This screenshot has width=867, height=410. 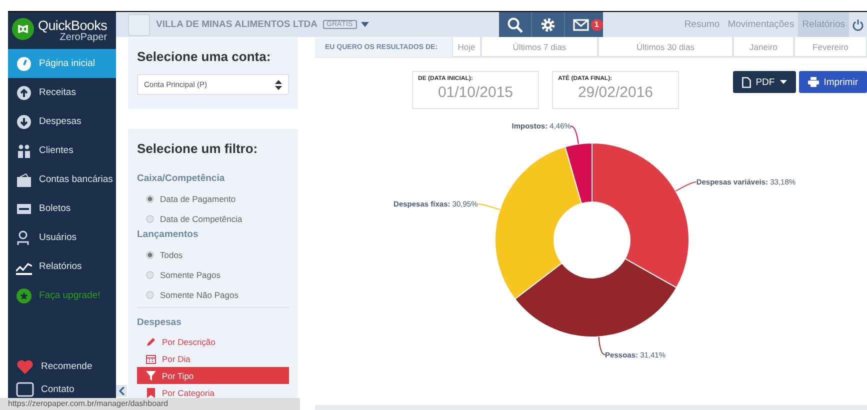 I want to click on group-heading: Despesas, so click(x=159, y=322).